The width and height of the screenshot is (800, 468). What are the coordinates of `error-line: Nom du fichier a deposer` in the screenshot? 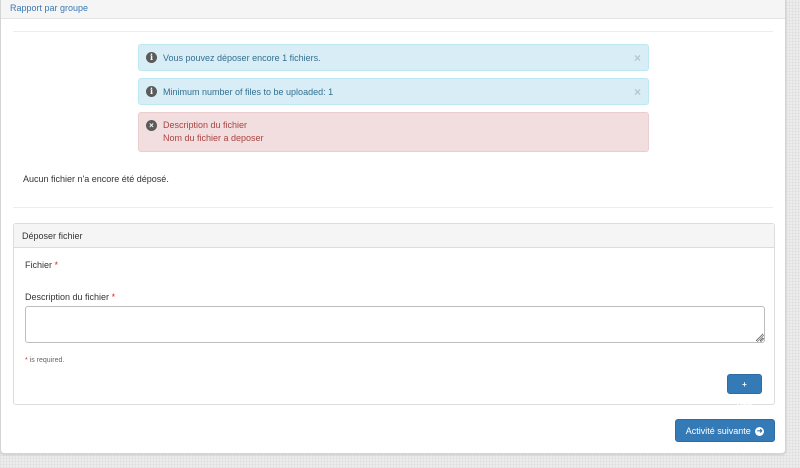 It's located at (213, 138).